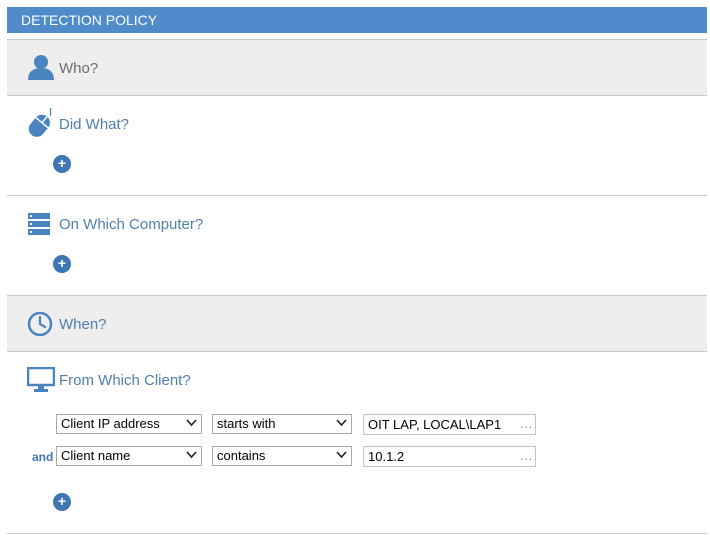  Describe the element at coordinates (131, 224) in the screenshot. I see `section-title-computer: On Which Computer?` at that location.